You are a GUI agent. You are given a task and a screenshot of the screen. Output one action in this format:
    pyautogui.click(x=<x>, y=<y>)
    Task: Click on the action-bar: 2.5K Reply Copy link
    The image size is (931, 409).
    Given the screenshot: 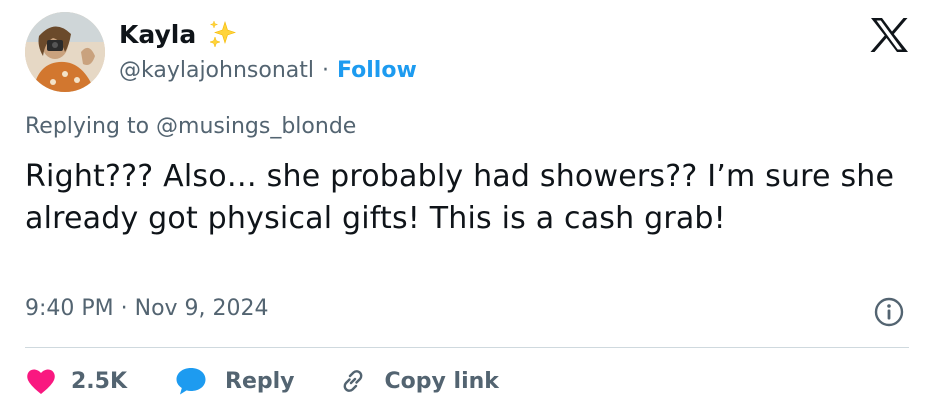 What is the action you would take?
    pyautogui.click(x=262, y=381)
    